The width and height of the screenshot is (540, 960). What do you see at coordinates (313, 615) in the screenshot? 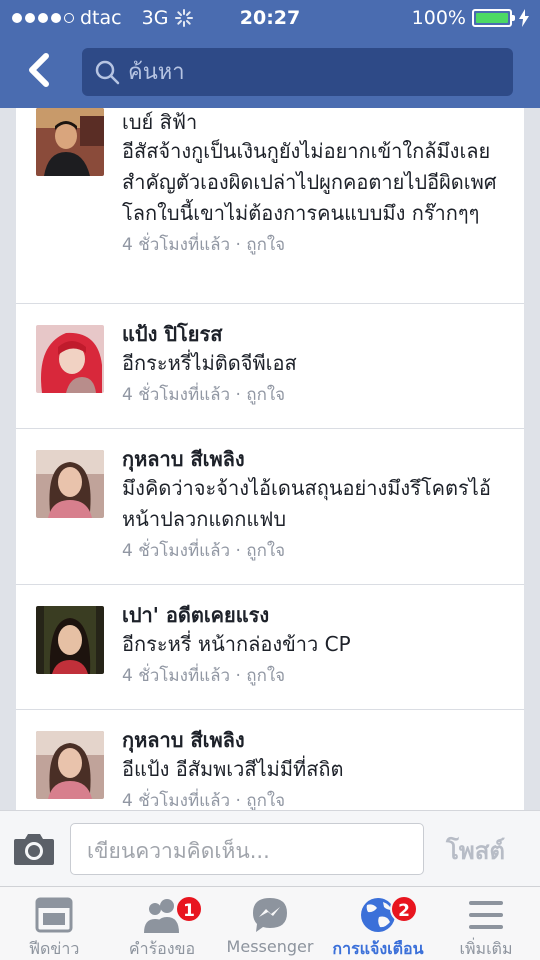
I see `notification-author: เปา' อดีตเคยแรง` at bounding box center [313, 615].